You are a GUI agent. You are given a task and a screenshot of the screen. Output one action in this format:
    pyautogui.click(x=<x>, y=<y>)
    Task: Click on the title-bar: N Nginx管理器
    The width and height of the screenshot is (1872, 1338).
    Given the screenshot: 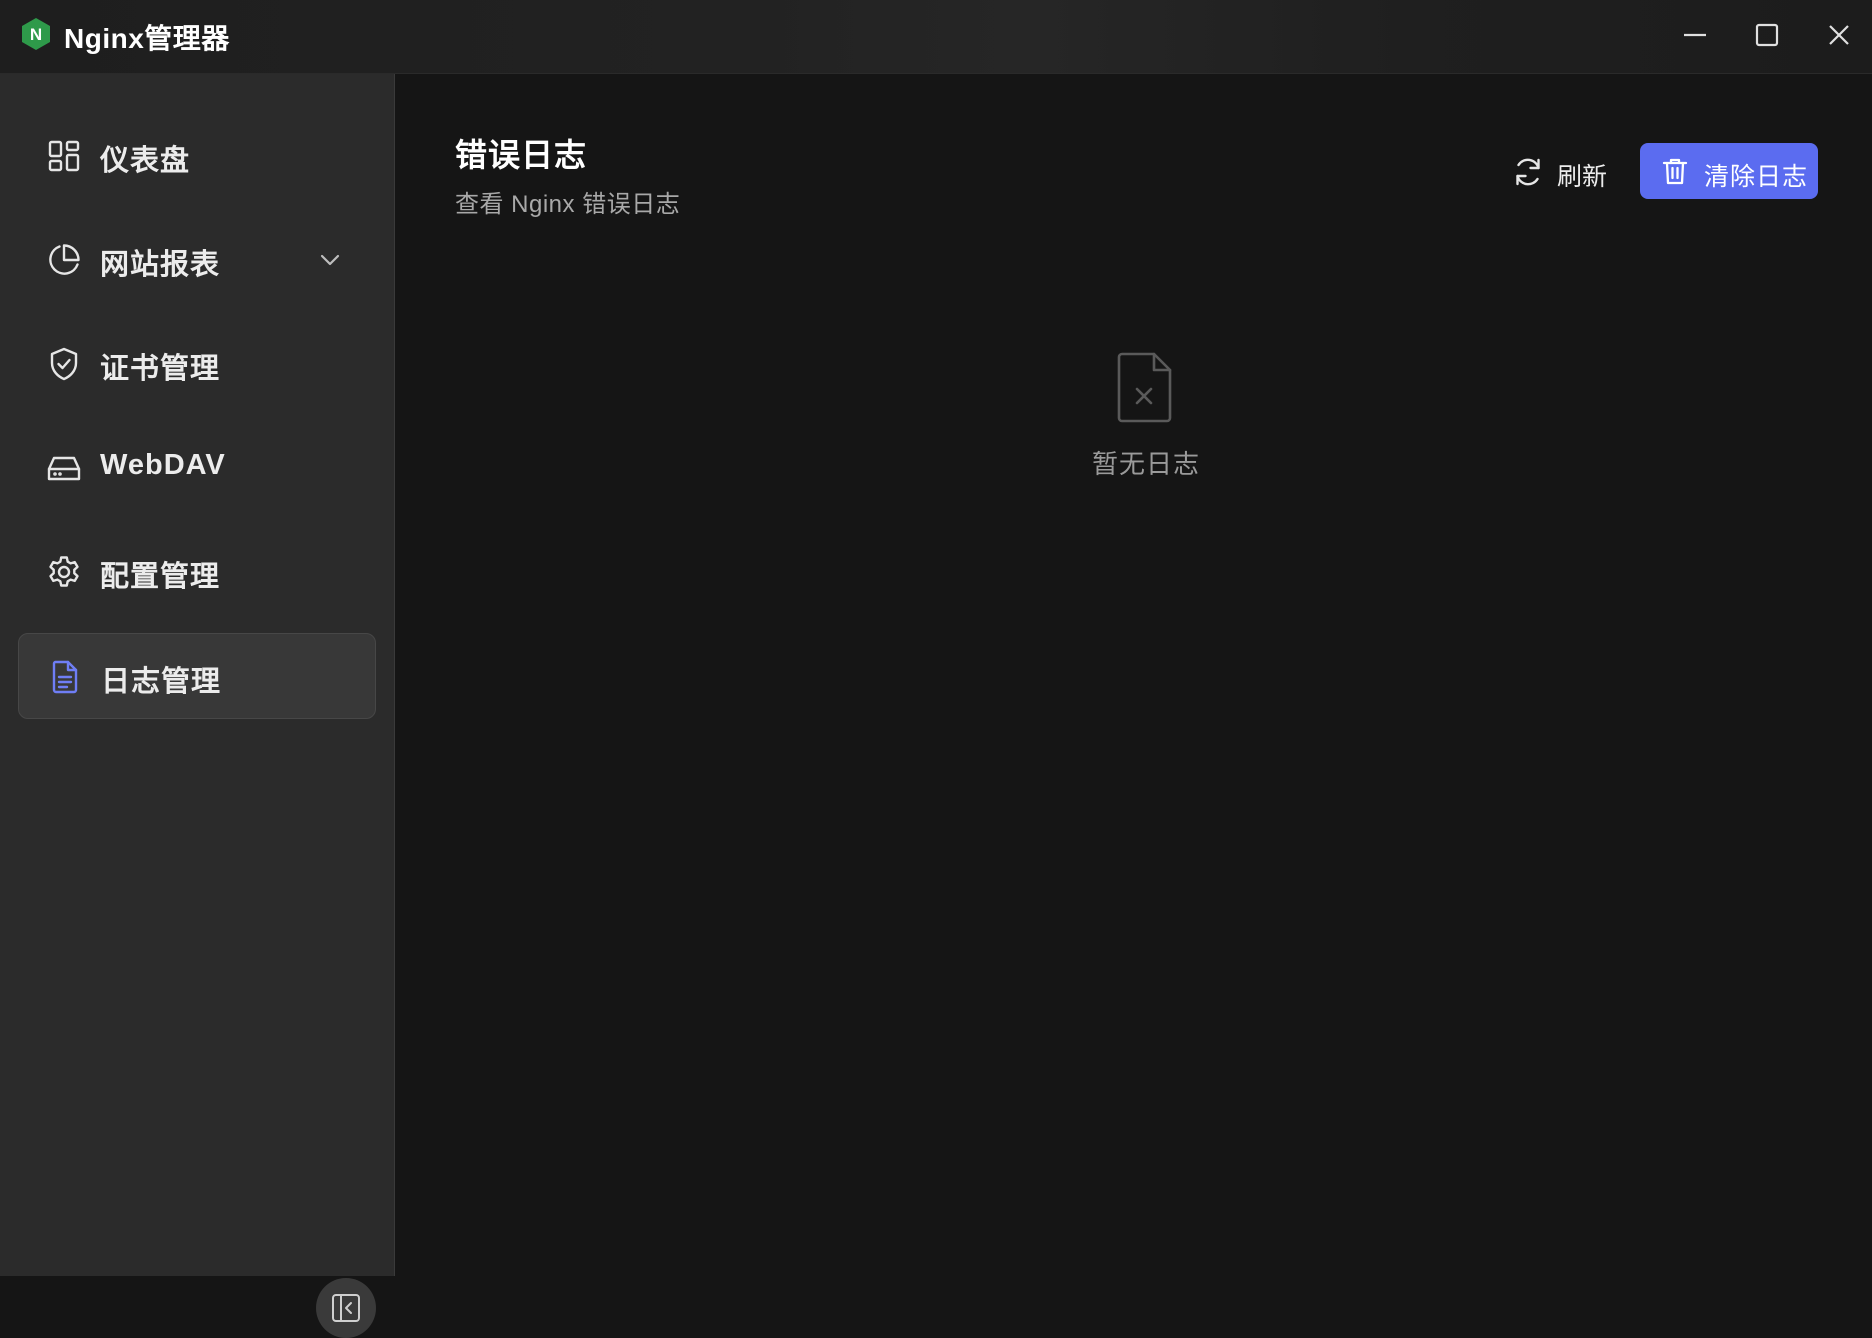 What is the action you would take?
    pyautogui.click(x=936, y=37)
    